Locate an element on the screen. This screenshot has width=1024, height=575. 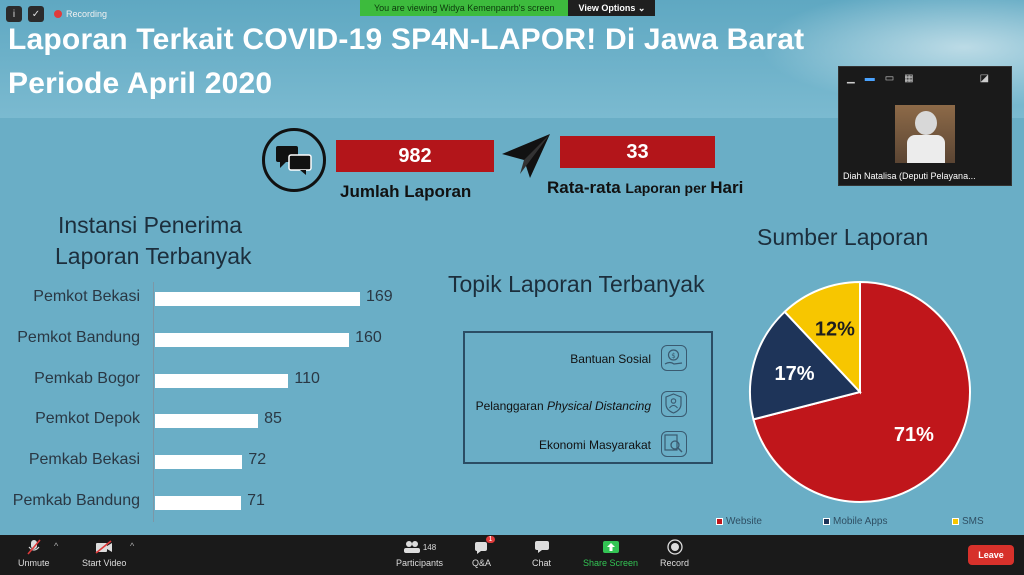
bar-category-label: Pemkot Depok is located at coordinates (87, 419).